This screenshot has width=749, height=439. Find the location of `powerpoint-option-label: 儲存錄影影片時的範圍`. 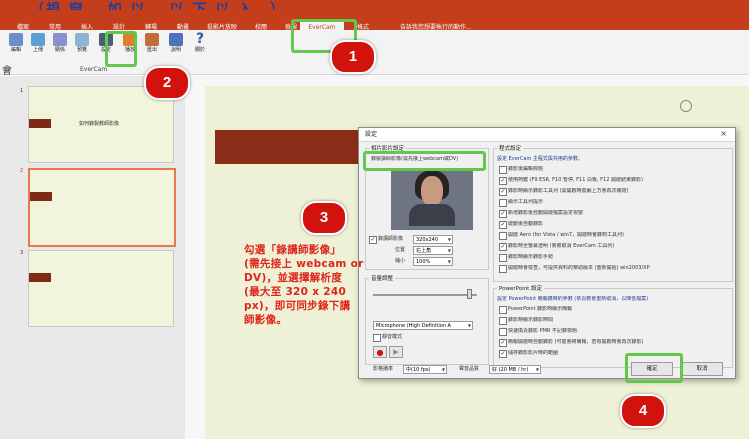

powerpoint-option-label: 儲存錄影影片時的範圍 is located at coordinates (533, 353).